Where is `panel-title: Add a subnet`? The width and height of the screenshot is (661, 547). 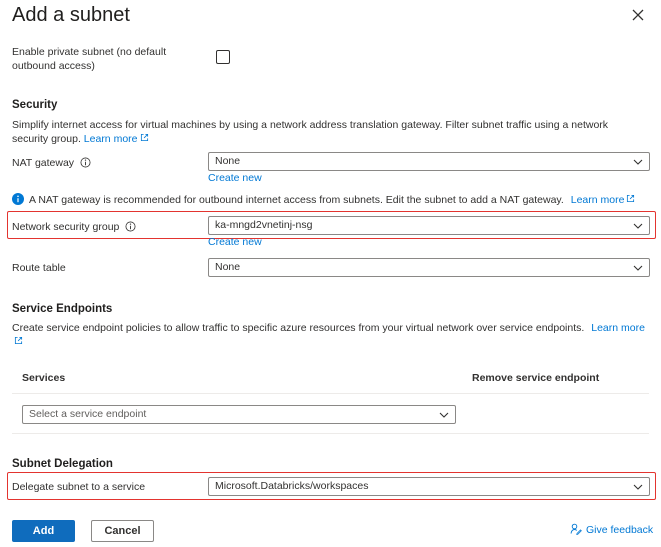 panel-title: Add a subnet is located at coordinates (71, 15).